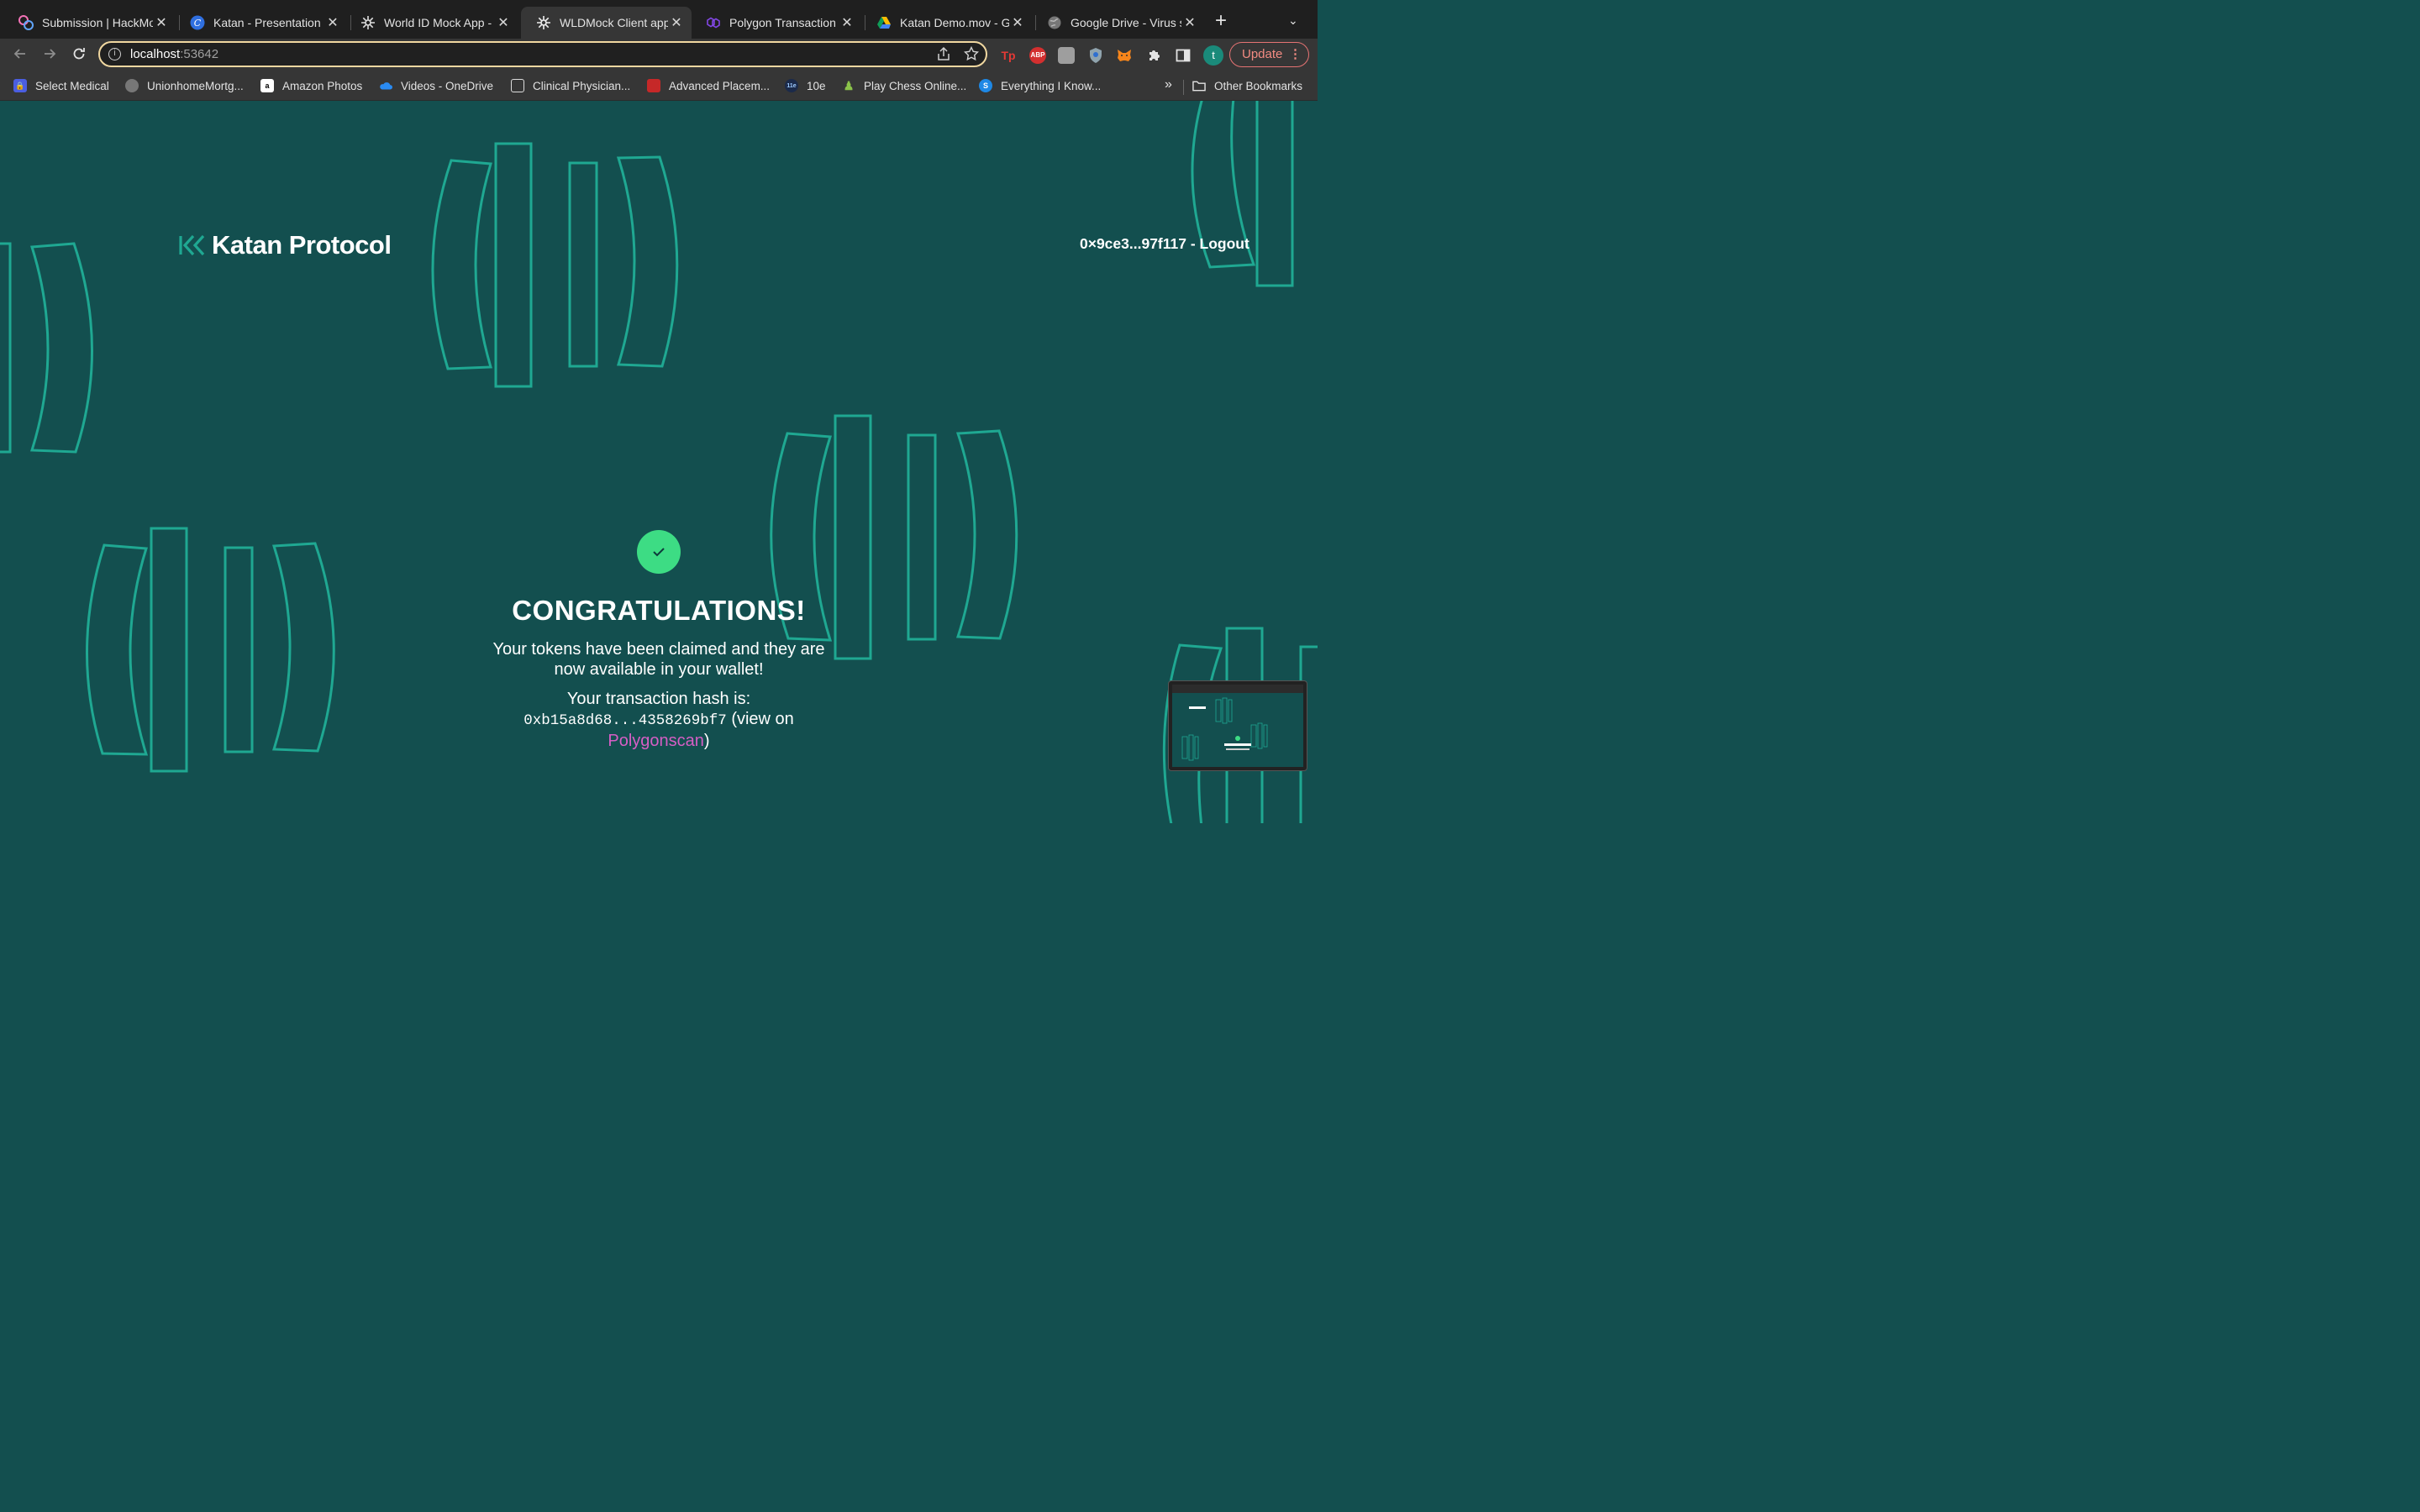 The width and height of the screenshot is (2420, 1512). I want to click on tab-katan-presentation: C Katan - Presentation ✕, so click(261, 23).